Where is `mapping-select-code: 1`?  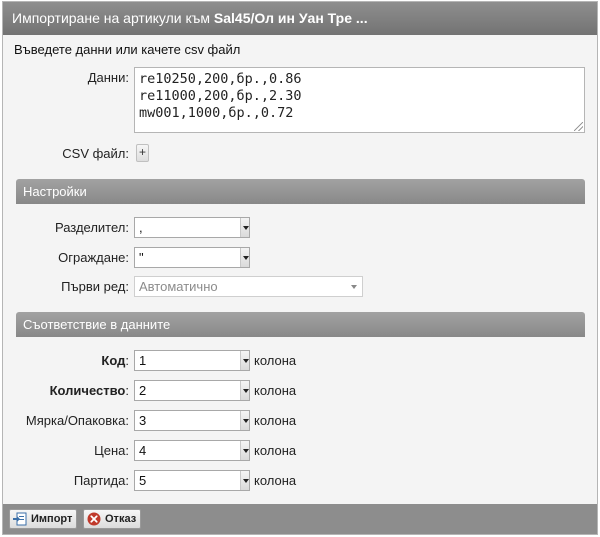 mapping-select-code: 1 is located at coordinates (192, 360).